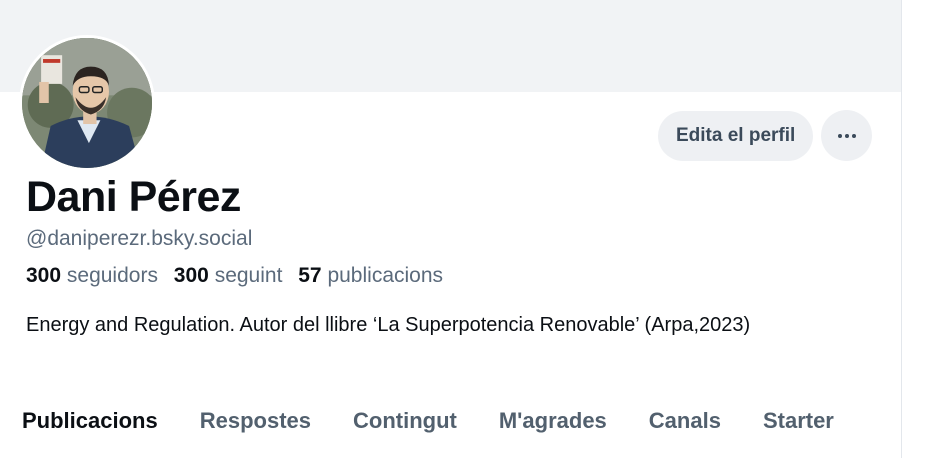  Describe the element at coordinates (90, 421) in the screenshot. I see `tab-publicacions: Publicacions` at that location.